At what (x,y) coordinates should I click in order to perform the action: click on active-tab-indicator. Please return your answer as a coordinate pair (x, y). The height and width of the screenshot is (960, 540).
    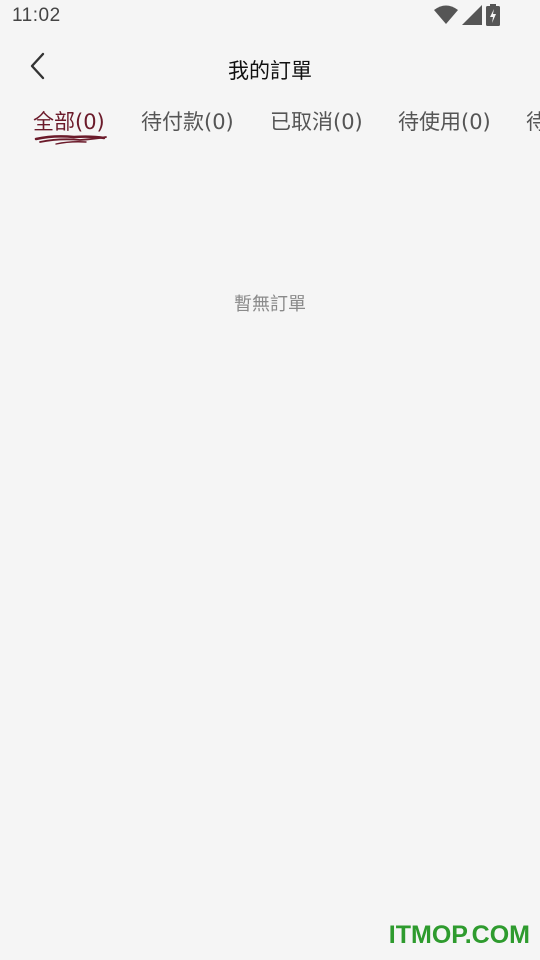
    Looking at the image, I should click on (71, 139).